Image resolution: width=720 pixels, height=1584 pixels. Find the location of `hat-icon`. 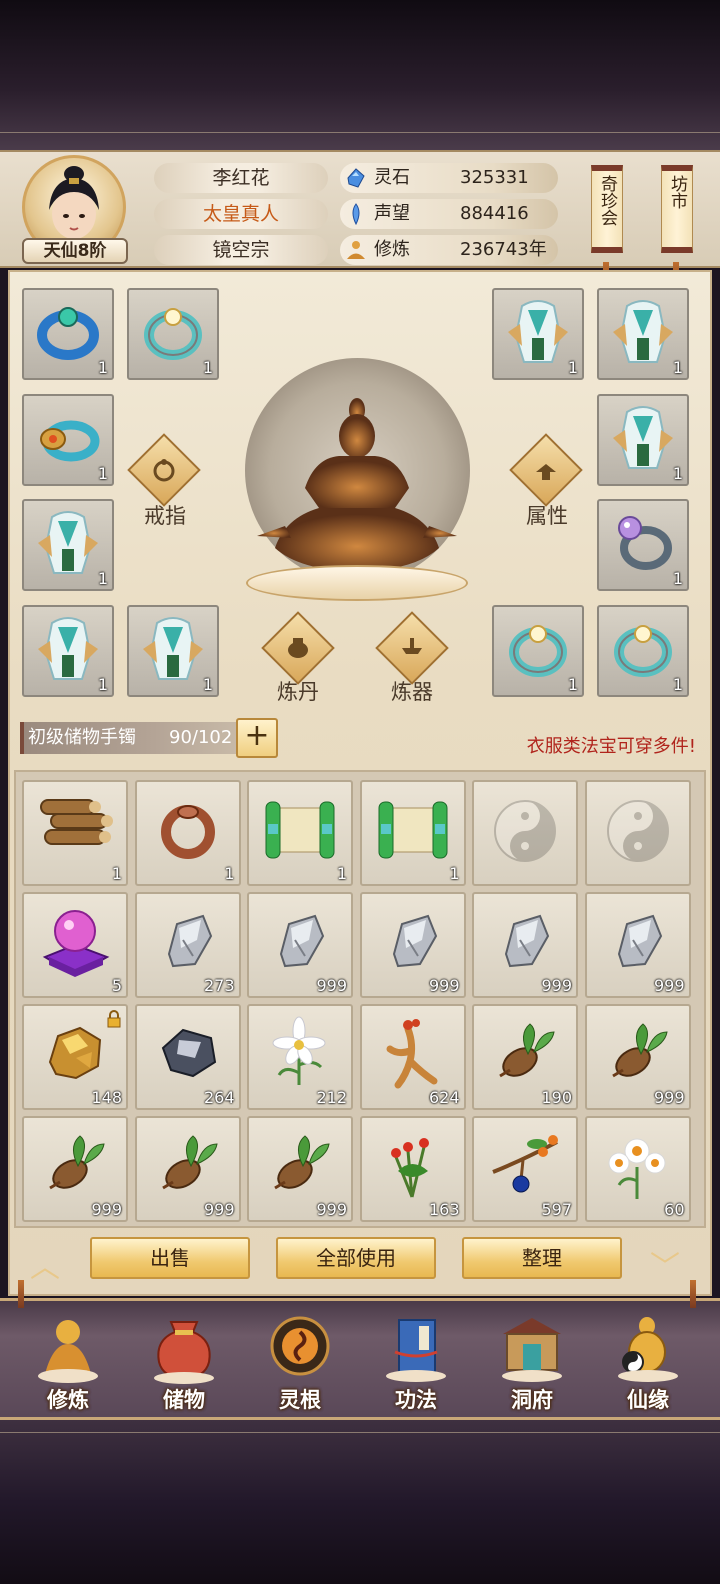

hat-icon is located at coordinates (546, 472).